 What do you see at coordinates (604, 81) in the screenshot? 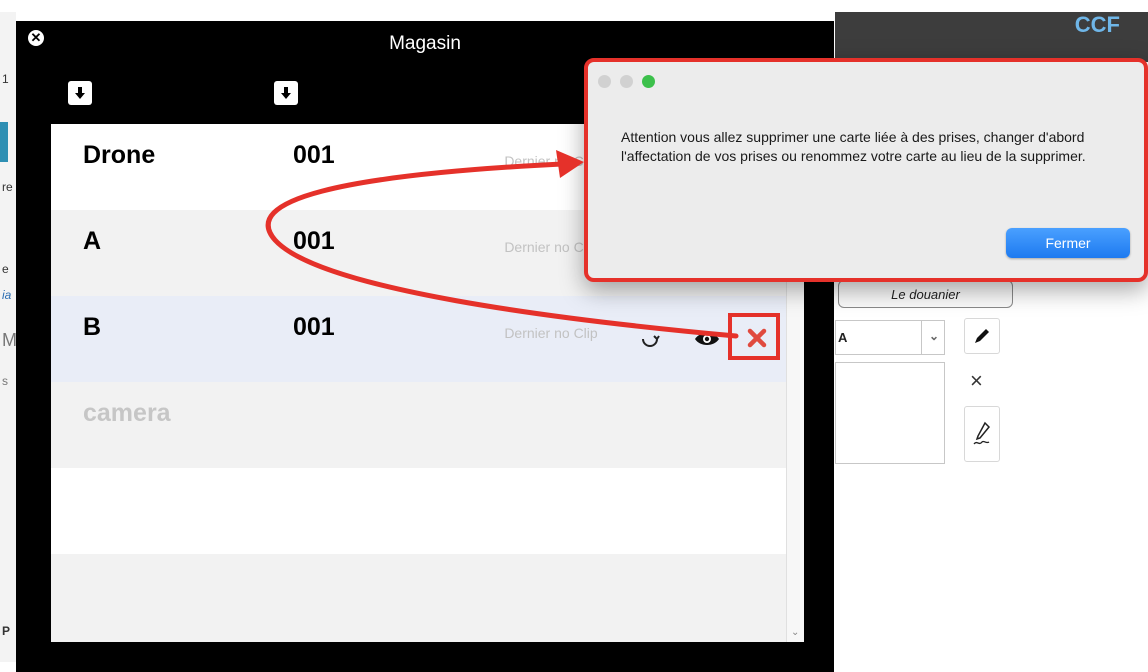
I see `window-close-light` at bounding box center [604, 81].